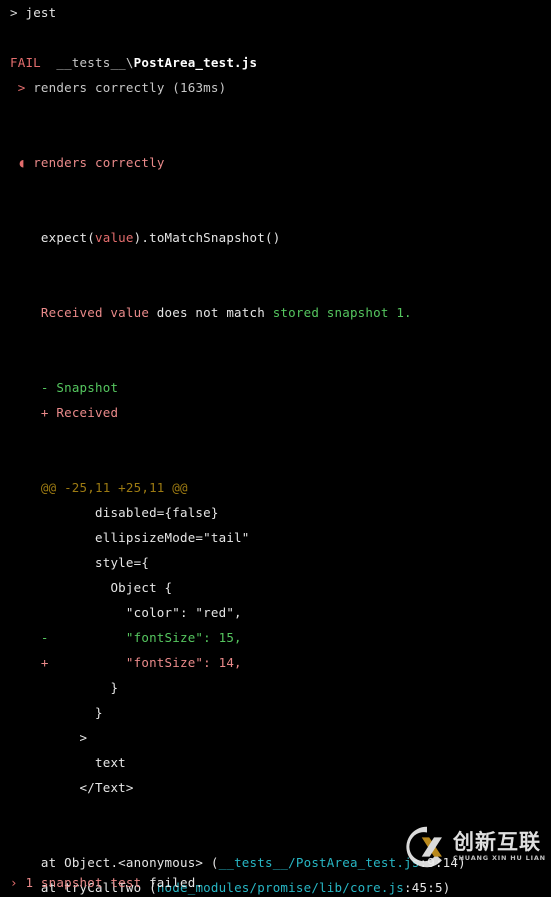  I want to click on suite-file-name: PostArea_test.js, so click(195, 62).